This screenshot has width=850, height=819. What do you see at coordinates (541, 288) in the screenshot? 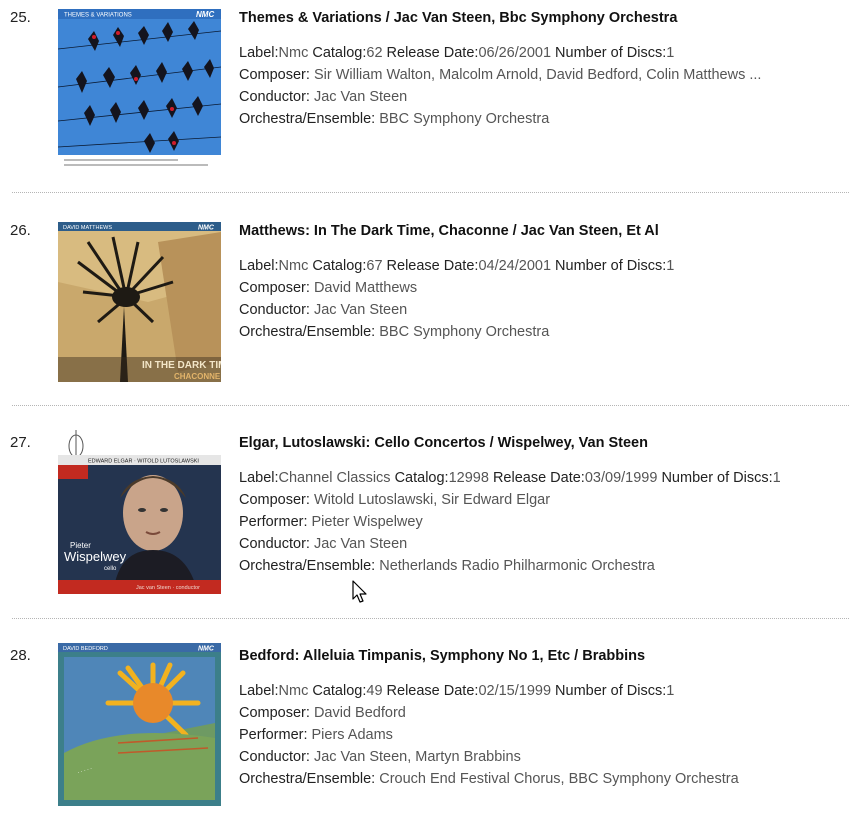
I see `composer-line: Composer: David Matthews` at bounding box center [541, 288].